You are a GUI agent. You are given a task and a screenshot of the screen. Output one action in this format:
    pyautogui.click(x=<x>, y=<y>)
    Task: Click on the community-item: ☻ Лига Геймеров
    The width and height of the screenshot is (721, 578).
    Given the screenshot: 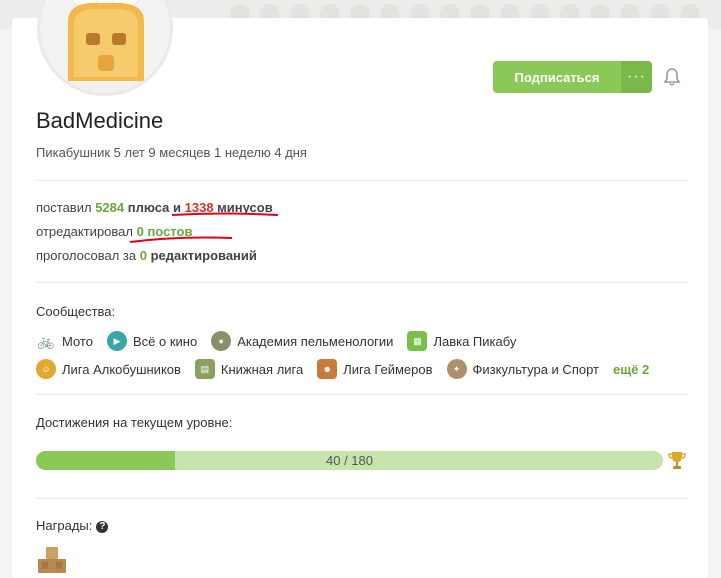 What is the action you would take?
    pyautogui.click(x=375, y=369)
    